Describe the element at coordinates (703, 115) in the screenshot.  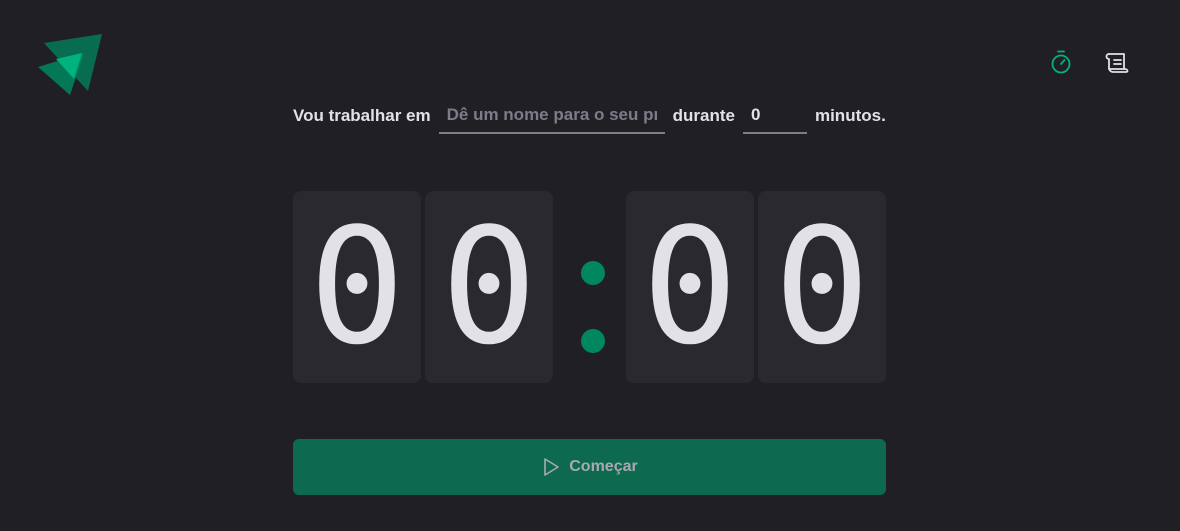
I see `duration-label: durante` at that location.